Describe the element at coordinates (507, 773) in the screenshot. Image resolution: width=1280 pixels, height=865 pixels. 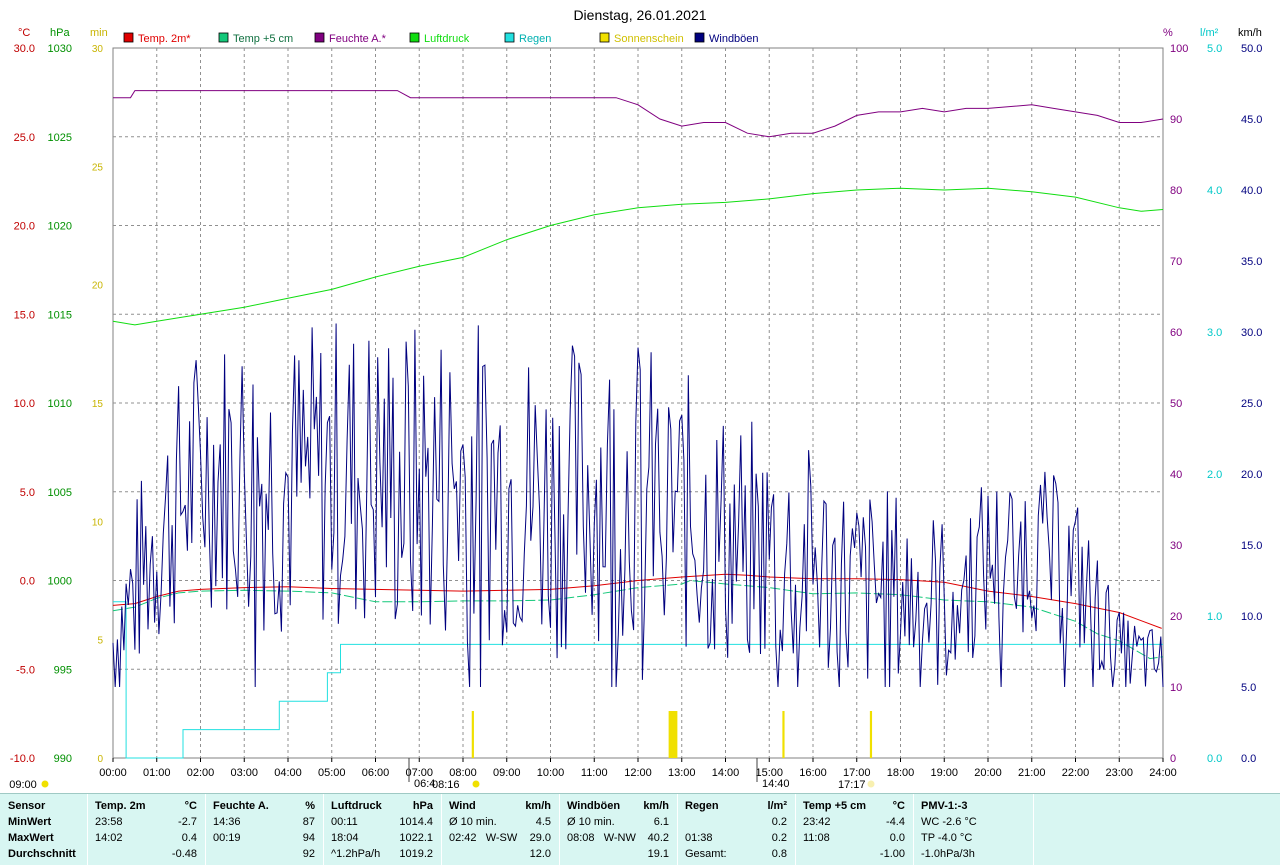
I see `time-axis-tick: 09:00` at that location.